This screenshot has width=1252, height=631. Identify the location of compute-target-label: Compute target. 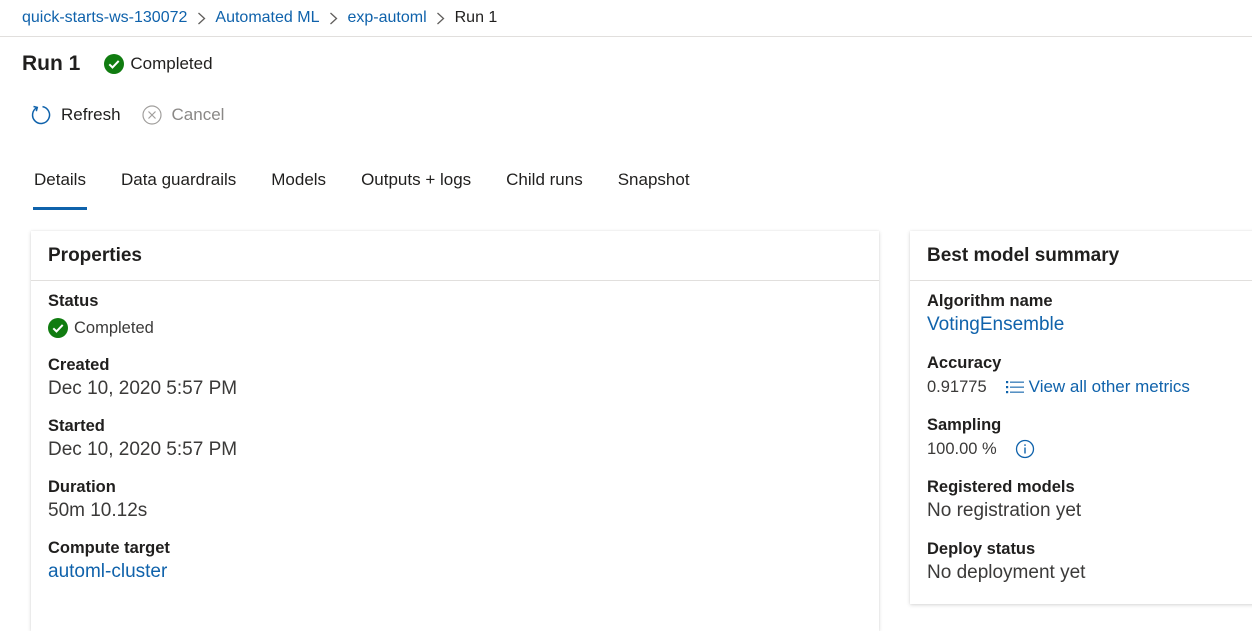
(109, 548).